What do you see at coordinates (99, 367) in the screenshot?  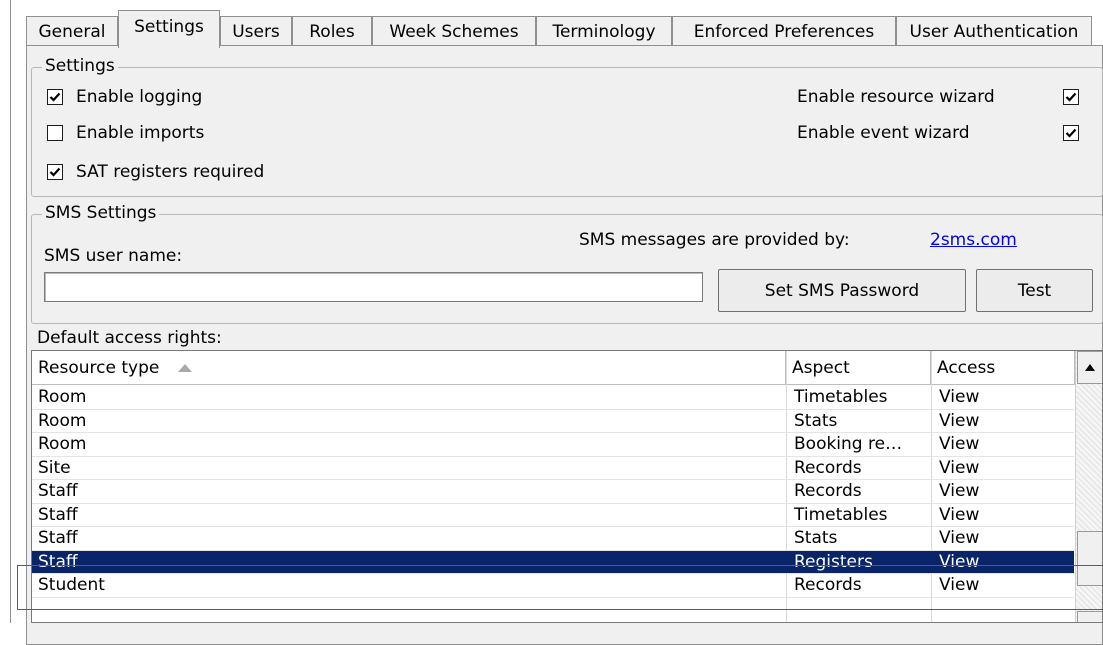 I see `column-header-label: Resource type` at bounding box center [99, 367].